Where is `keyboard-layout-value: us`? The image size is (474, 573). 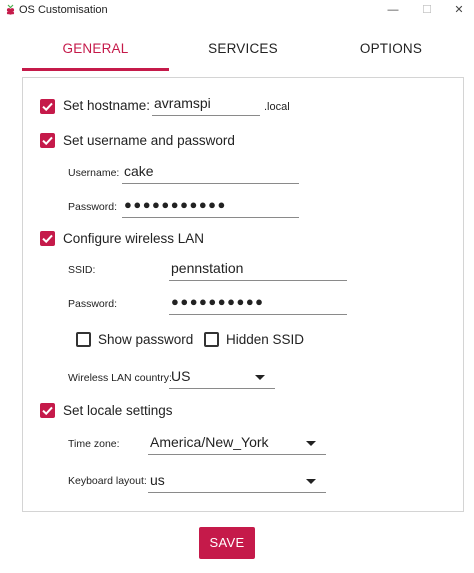 keyboard-layout-value: us is located at coordinates (157, 480).